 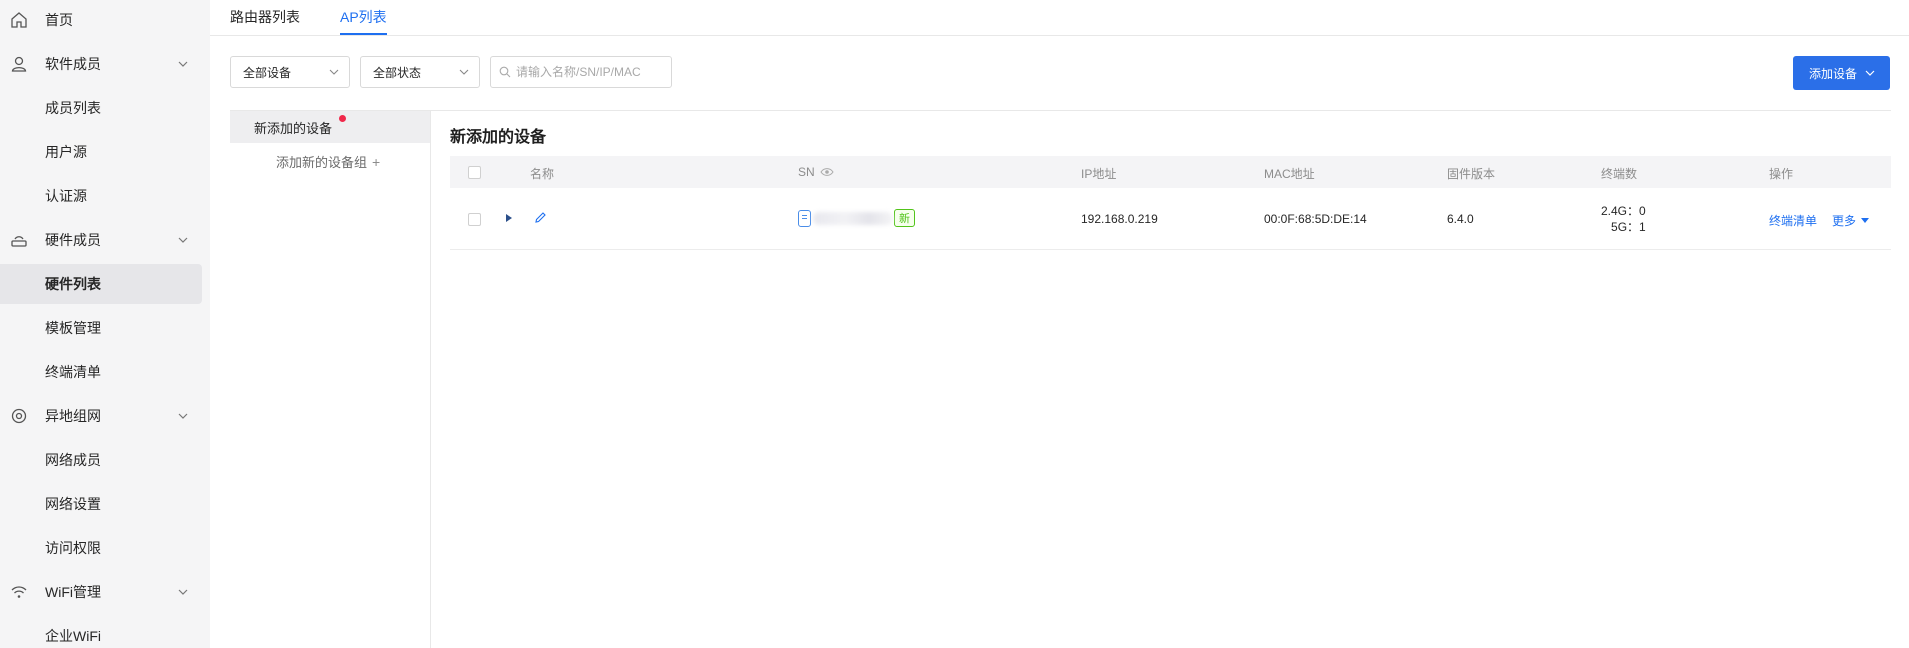 I want to click on tab-ap-list: AP列表, so click(x=363, y=17).